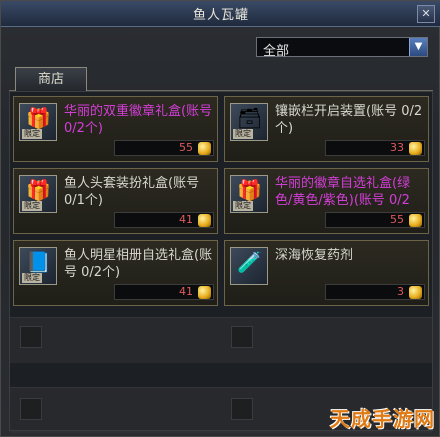  I want to click on filter-selected: 全部, so click(276, 51).